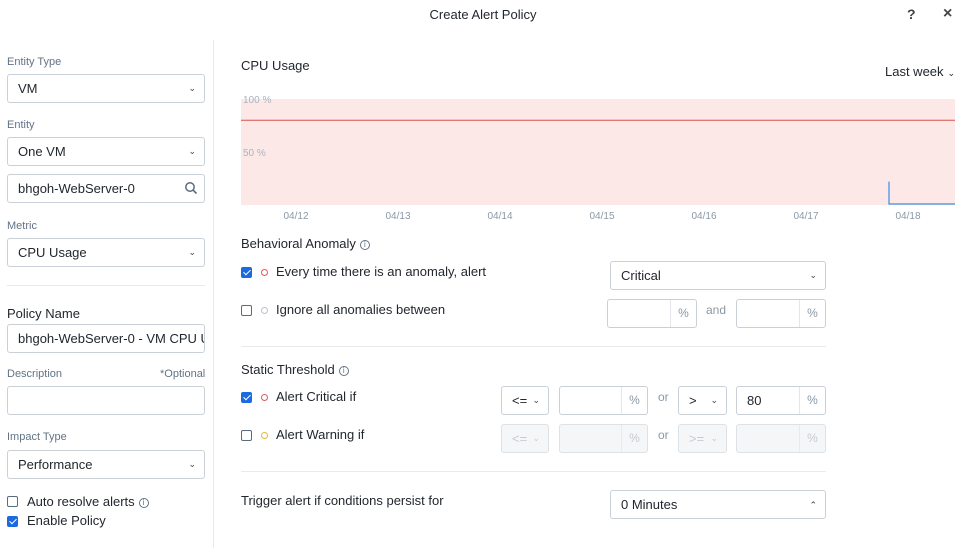 The image size is (966, 548). What do you see at coordinates (316, 396) in the screenshot?
I see `alert-critical-label: Alert Critical if` at bounding box center [316, 396].